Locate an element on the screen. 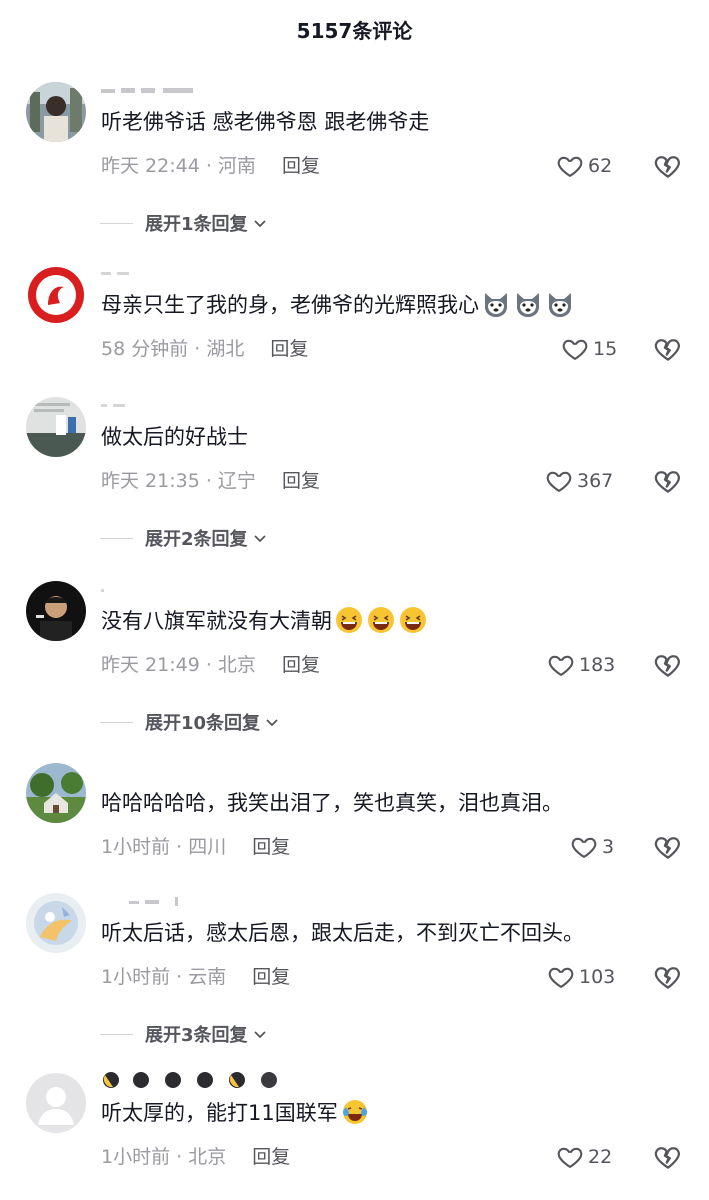 The height and width of the screenshot is (1200, 709). comment-text-content: 没有八旗军就没有大清朝 is located at coordinates (216, 621).